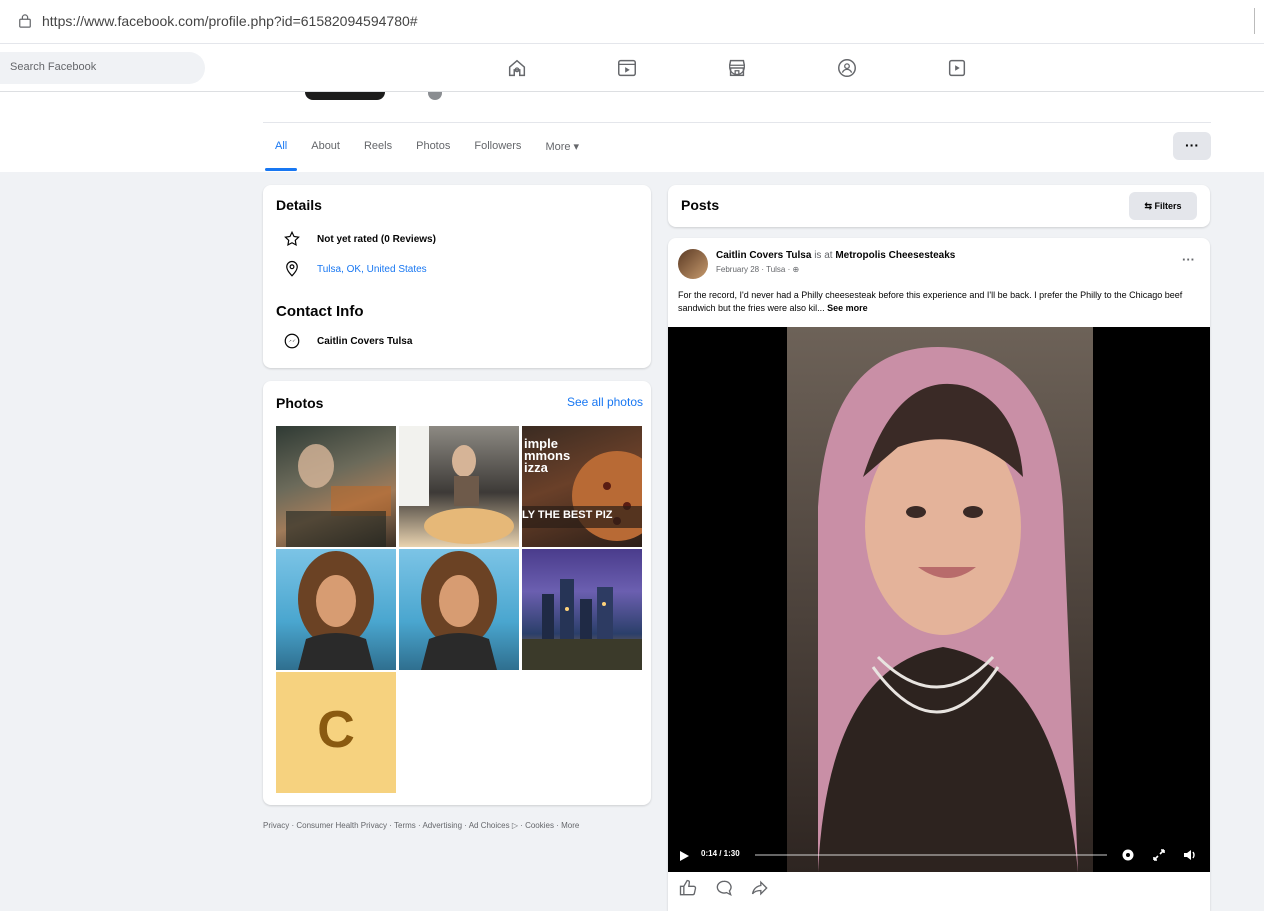 The width and height of the screenshot is (1264, 911). What do you see at coordinates (433, 149) in the screenshot?
I see `tab-photos: Photos` at bounding box center [433, 149].